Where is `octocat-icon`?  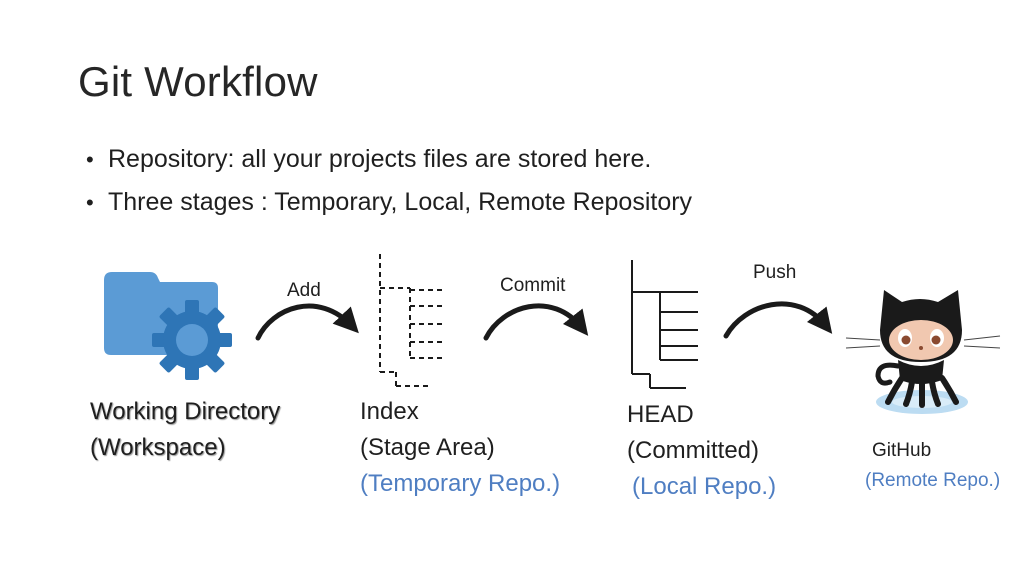
octocat-icon is located at coordinates (923, 352).